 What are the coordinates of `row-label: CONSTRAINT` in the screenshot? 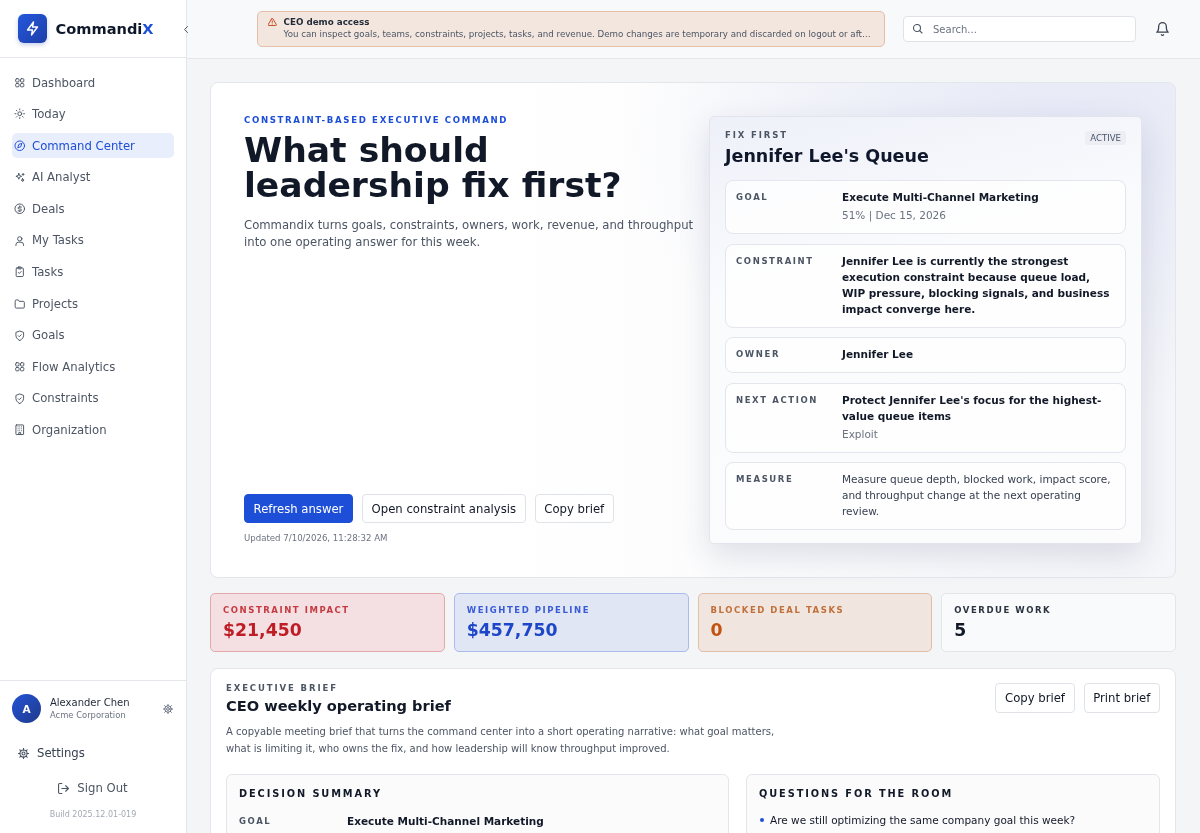 It's located at (775, 261).